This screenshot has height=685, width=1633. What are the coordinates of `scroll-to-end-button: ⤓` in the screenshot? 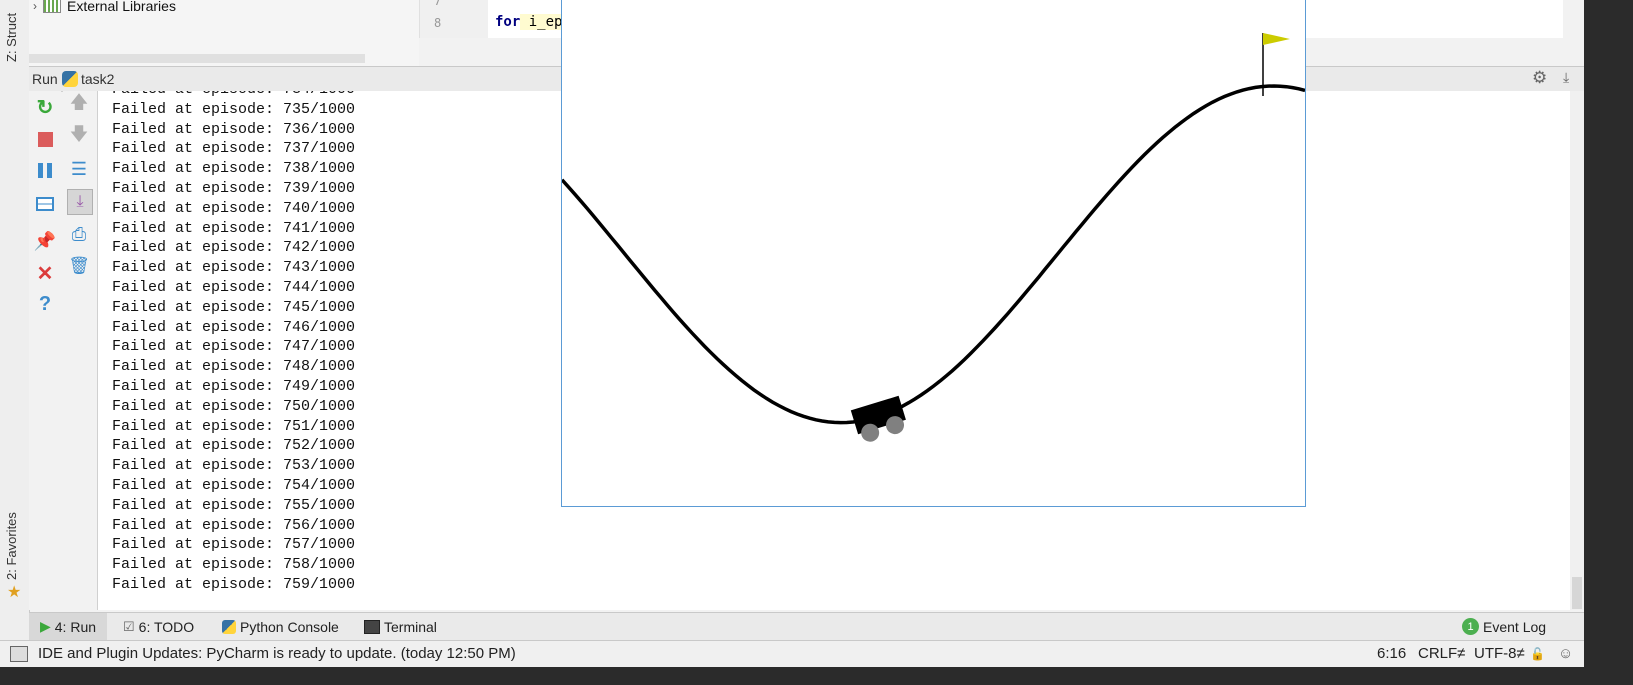 It's located at (80, 202).